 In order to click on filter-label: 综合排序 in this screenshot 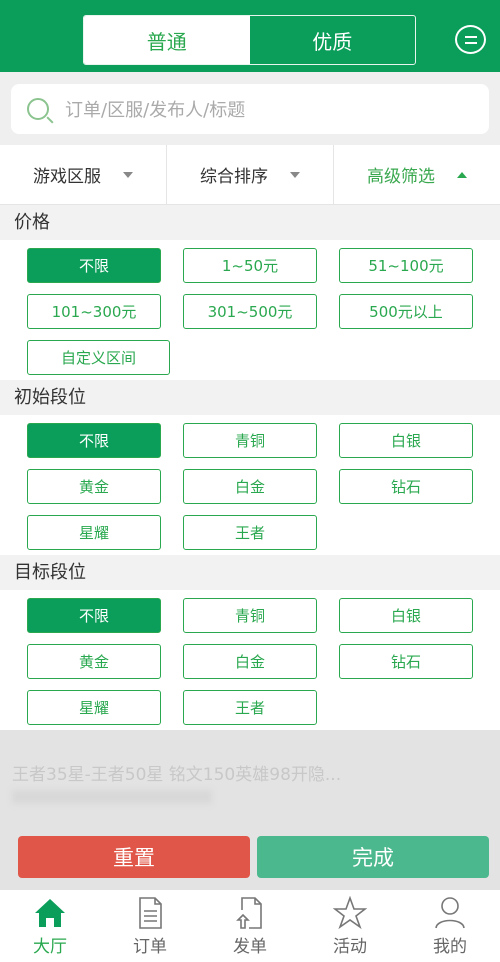, I will do `click(234, 177)`.